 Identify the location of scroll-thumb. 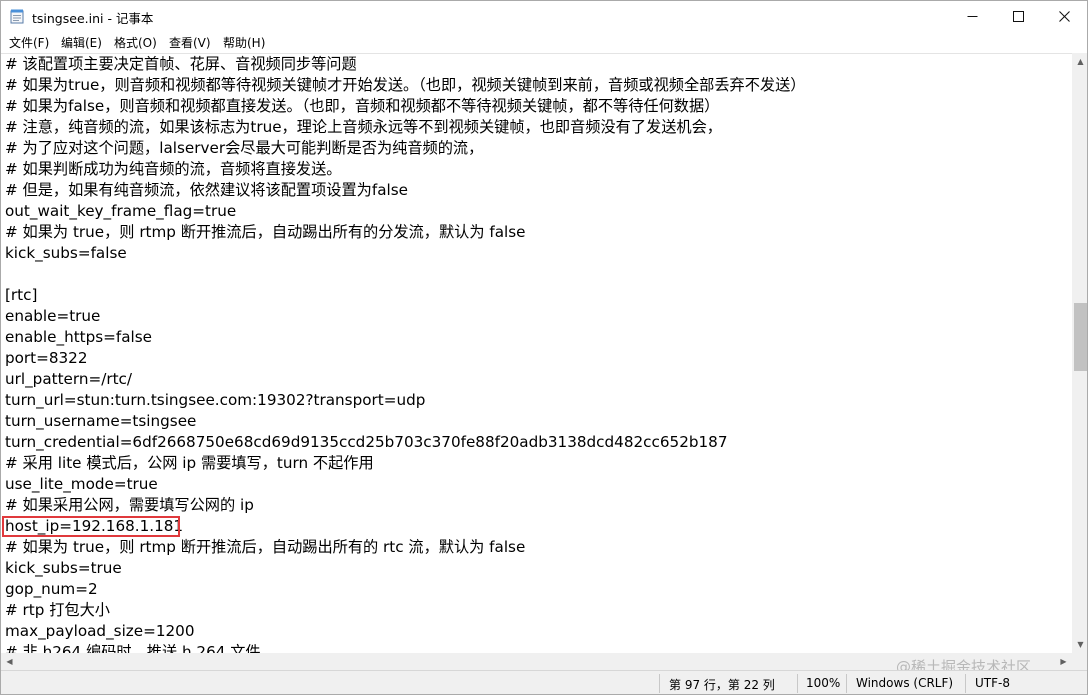
(1080, 337).